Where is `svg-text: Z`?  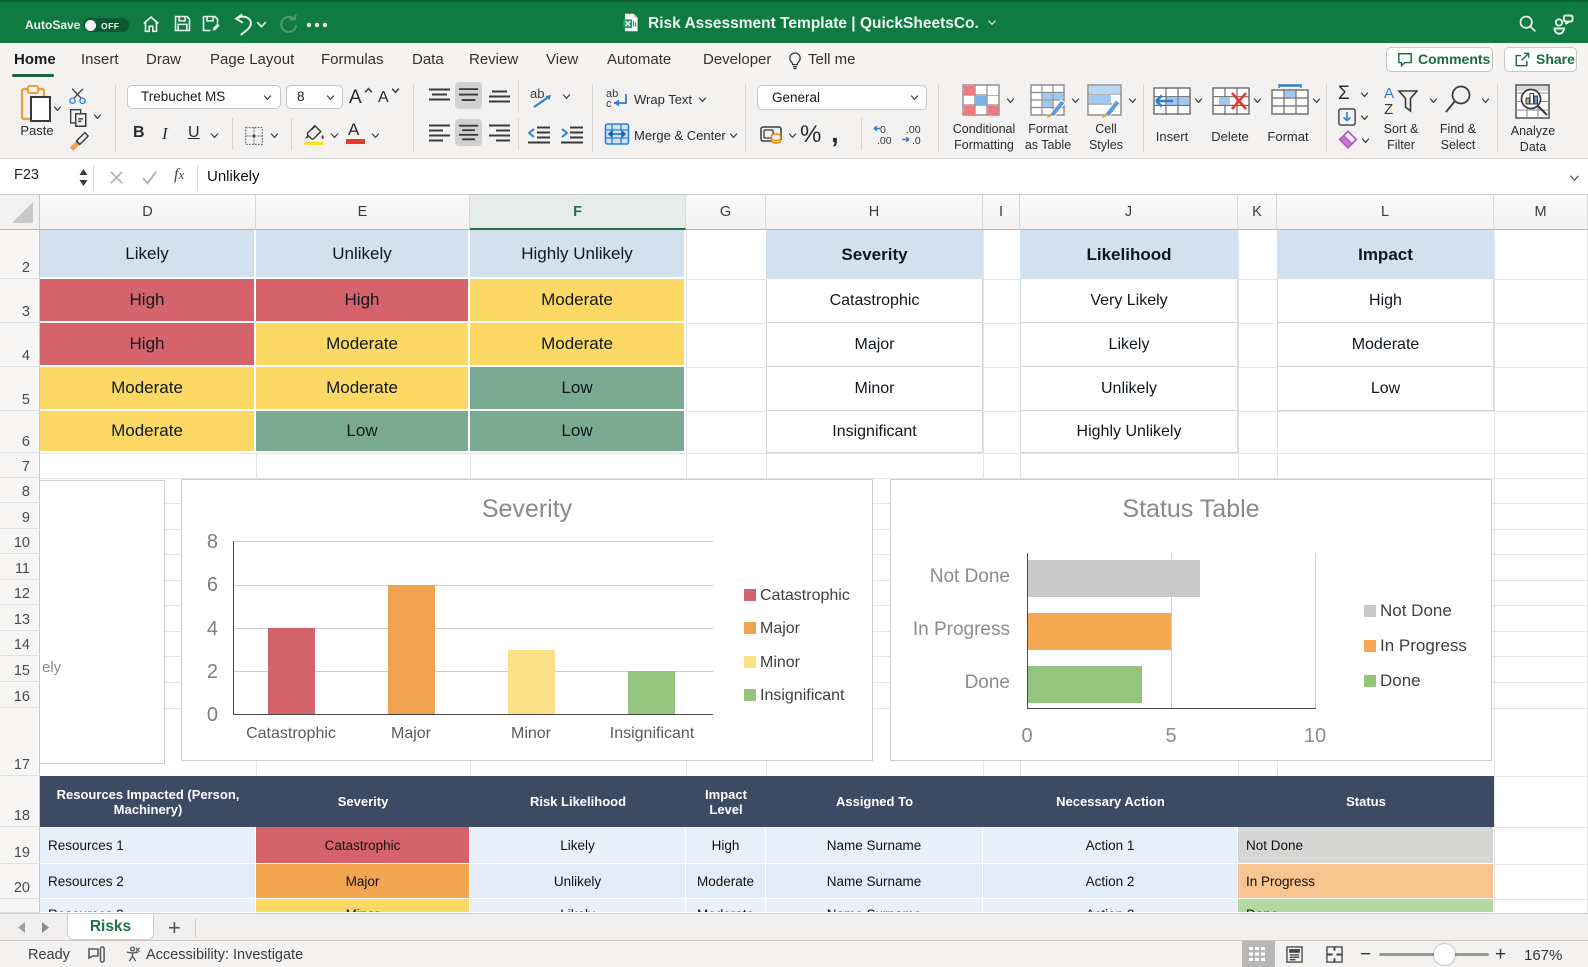 svg-text: Z is located at coordinates (1388, 108).